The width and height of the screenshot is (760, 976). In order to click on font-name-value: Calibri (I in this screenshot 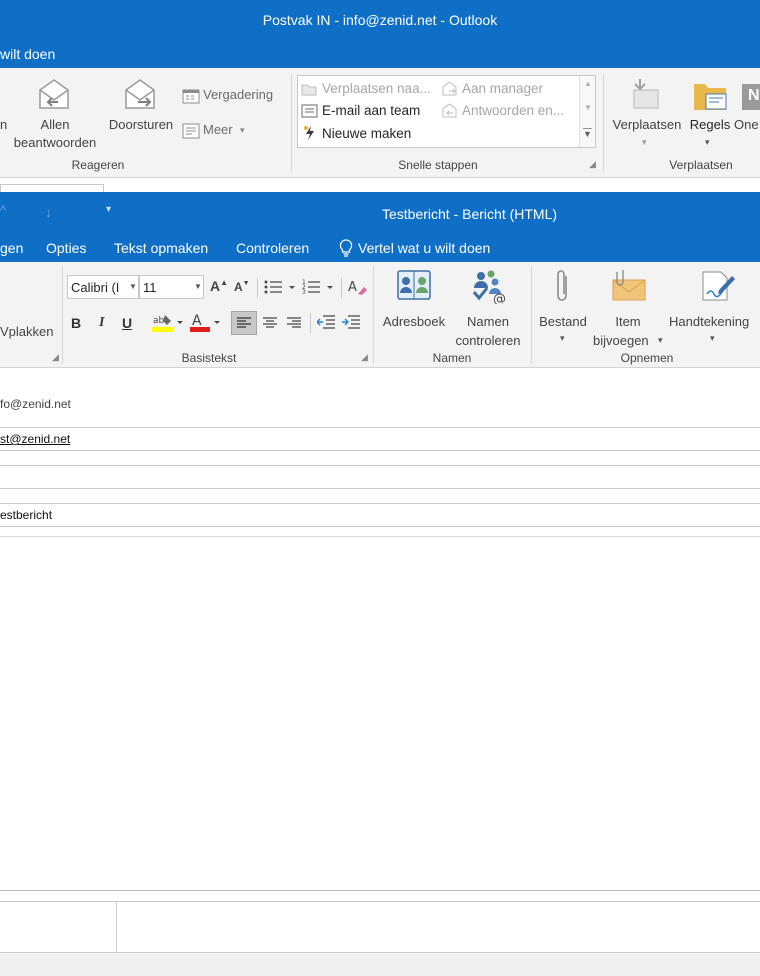, I will do `click(95, 287)`.